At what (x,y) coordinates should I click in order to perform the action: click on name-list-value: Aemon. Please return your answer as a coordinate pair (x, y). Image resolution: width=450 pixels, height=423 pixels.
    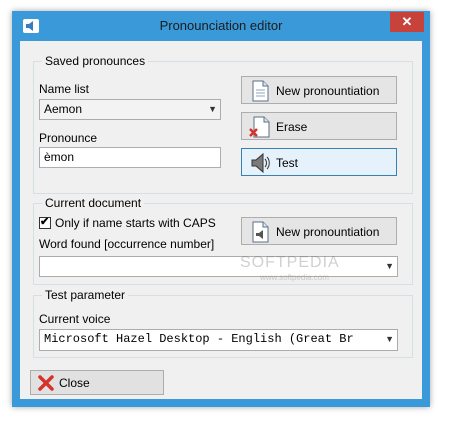
    Looking at the image, I should click on (63, 109).